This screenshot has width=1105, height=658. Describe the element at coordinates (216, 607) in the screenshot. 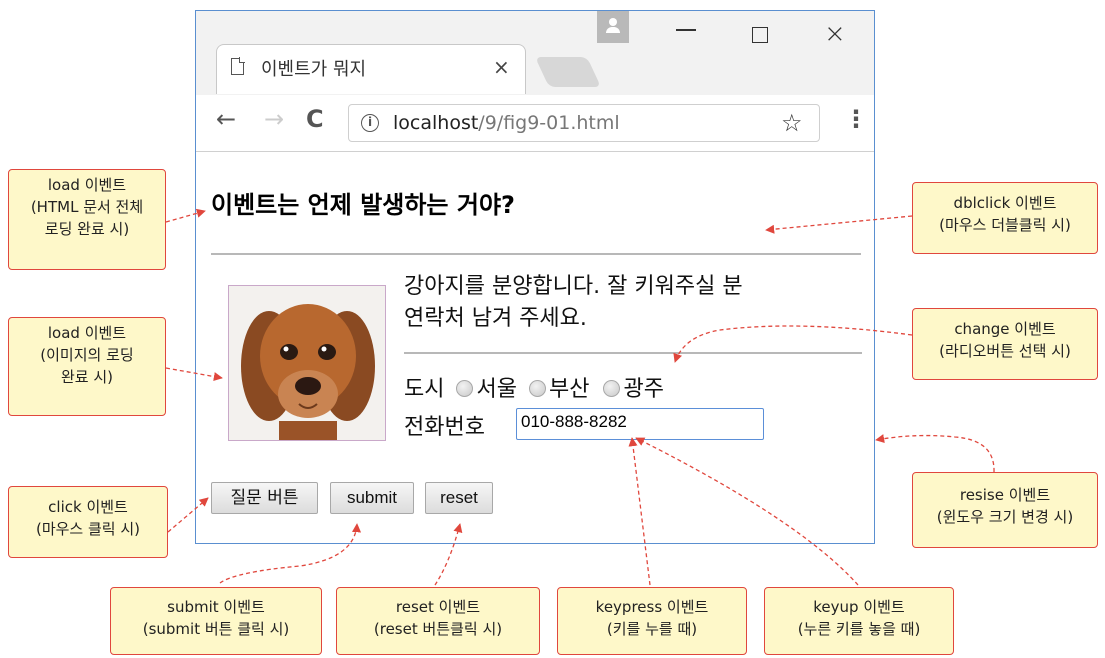

I see `callout-title: submit 이벤트` at that location.